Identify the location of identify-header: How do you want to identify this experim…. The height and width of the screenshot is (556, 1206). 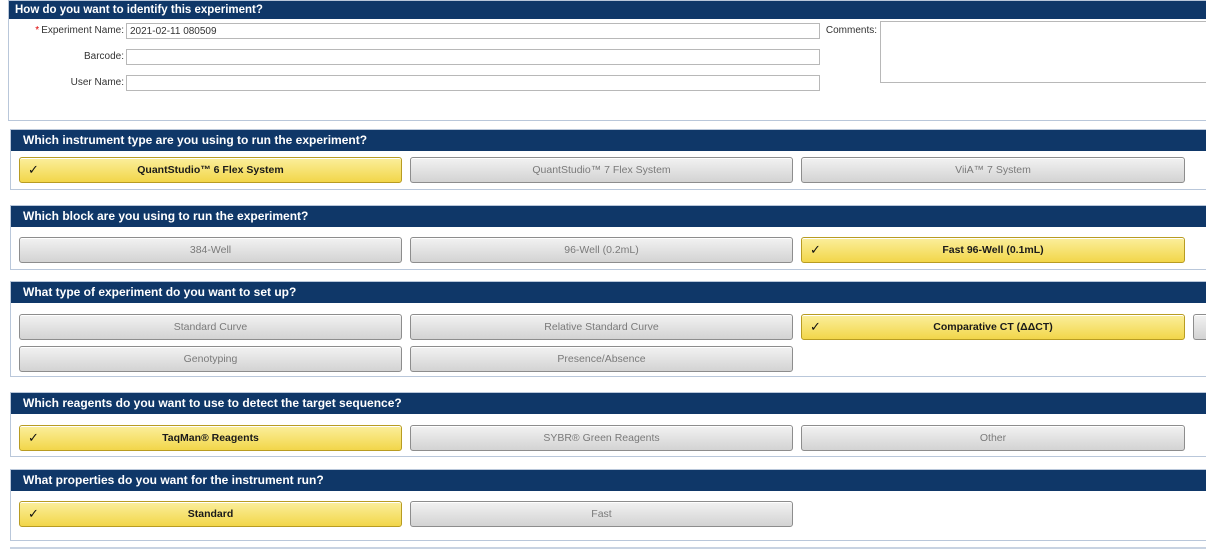
(607, 10).